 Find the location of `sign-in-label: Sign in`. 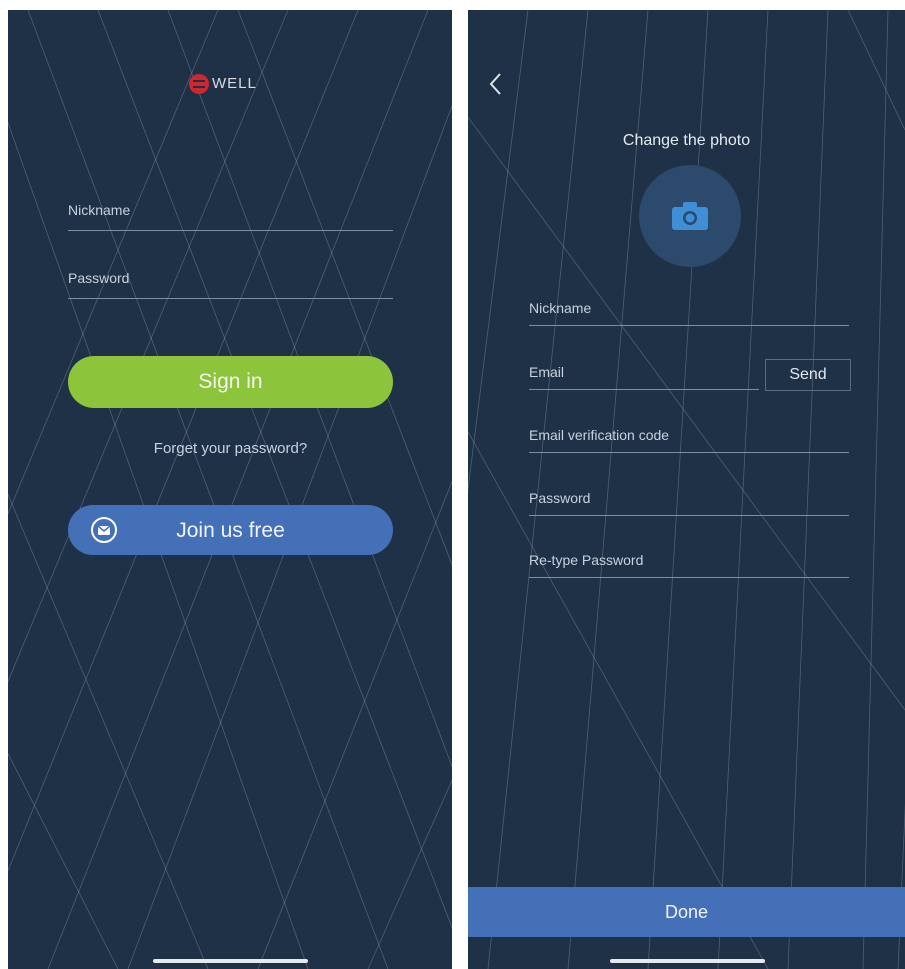

sign-in-label: Sign in is located at coordinates (230, 381).